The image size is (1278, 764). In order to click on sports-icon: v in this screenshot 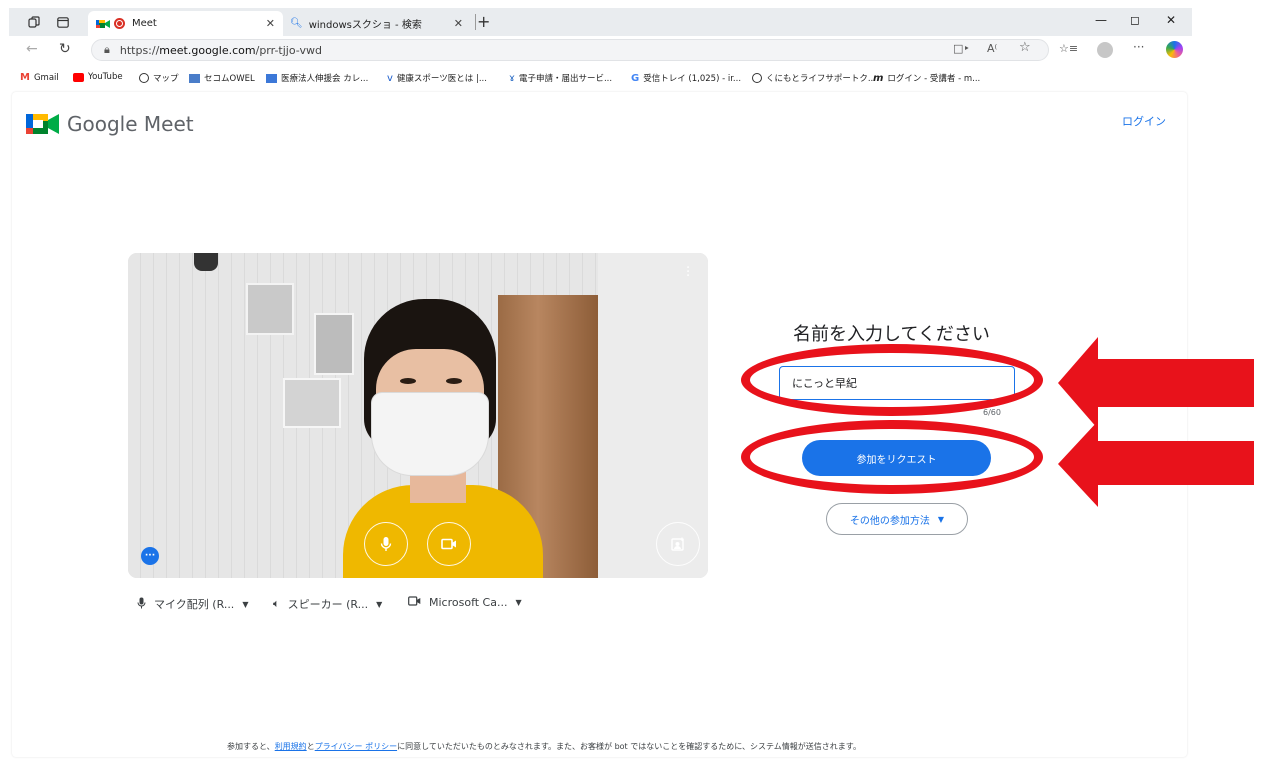, I will do `click(390, 78)`.